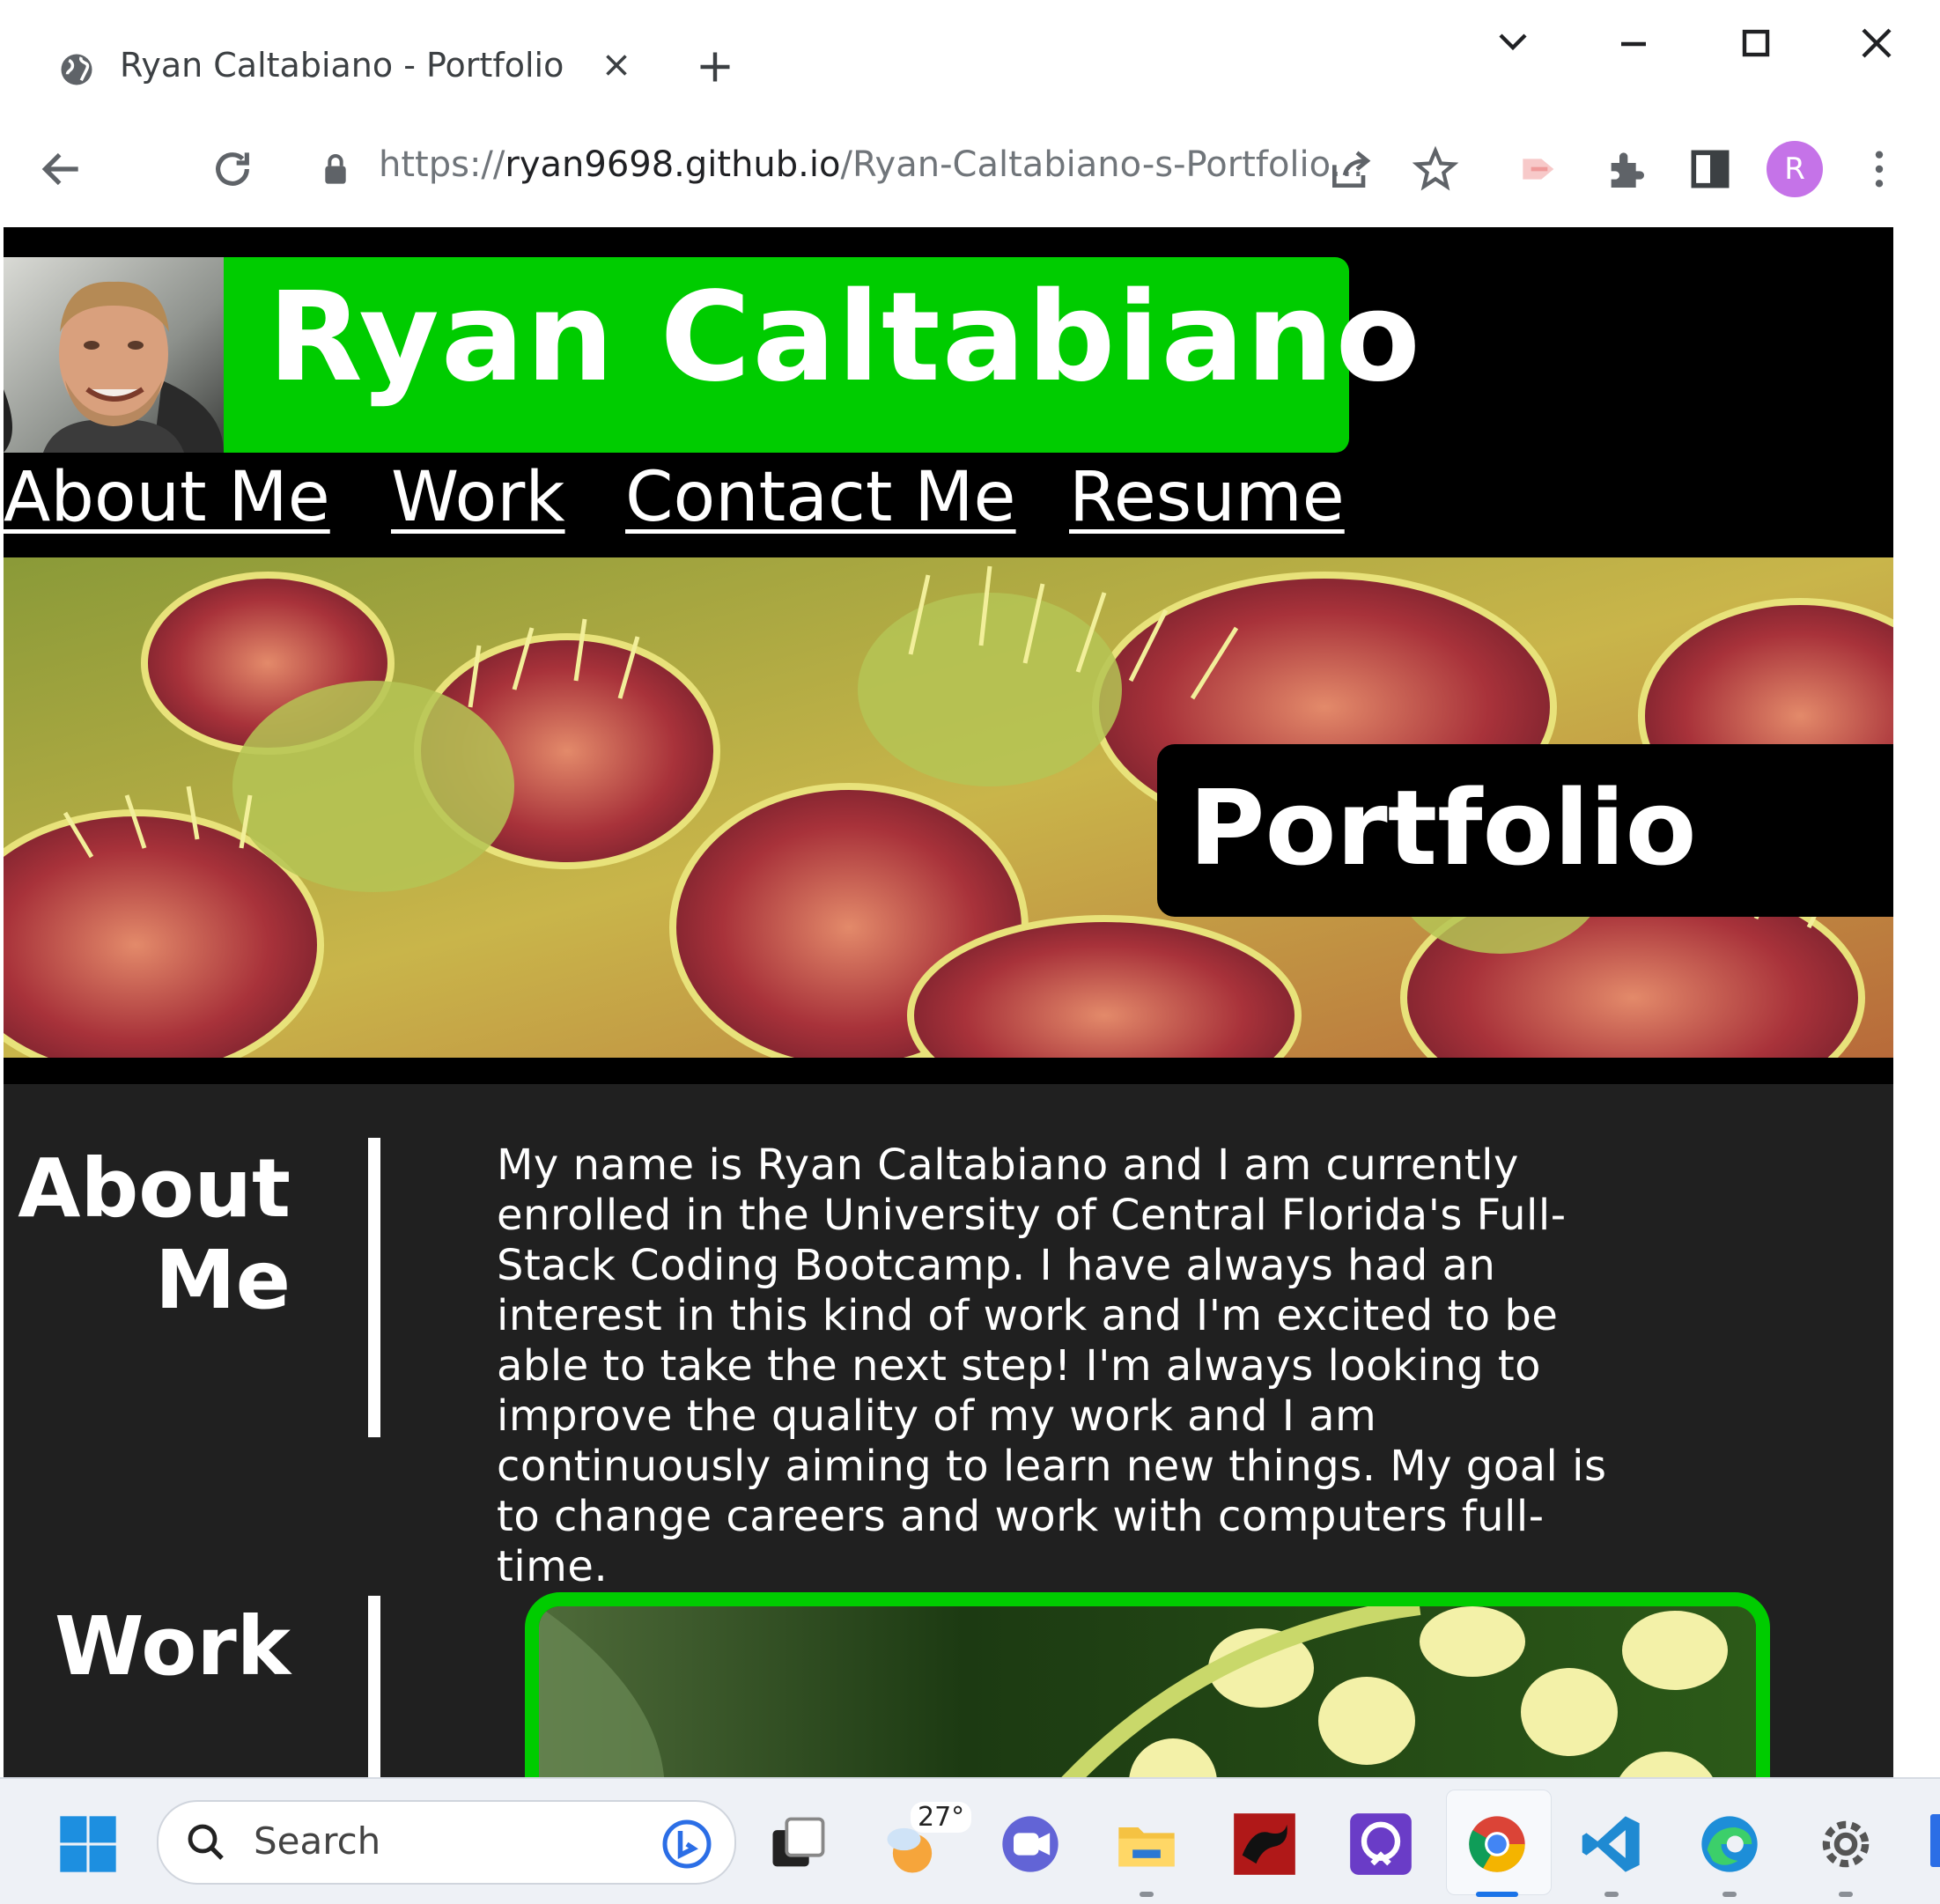 This screenshot has height=1904, width=1940. What do you see at coordinates (1351, 169) in the screenshot?
I see `share-icon` at bounding box center [1351, 169].